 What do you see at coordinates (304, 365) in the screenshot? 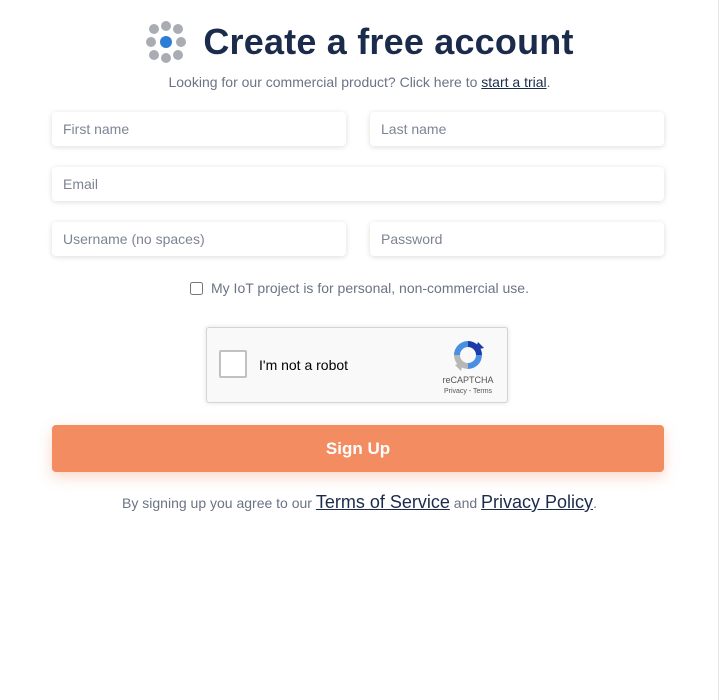
I see `recaptcha-label: I'm not a robot` at bounding box center [304, 365].